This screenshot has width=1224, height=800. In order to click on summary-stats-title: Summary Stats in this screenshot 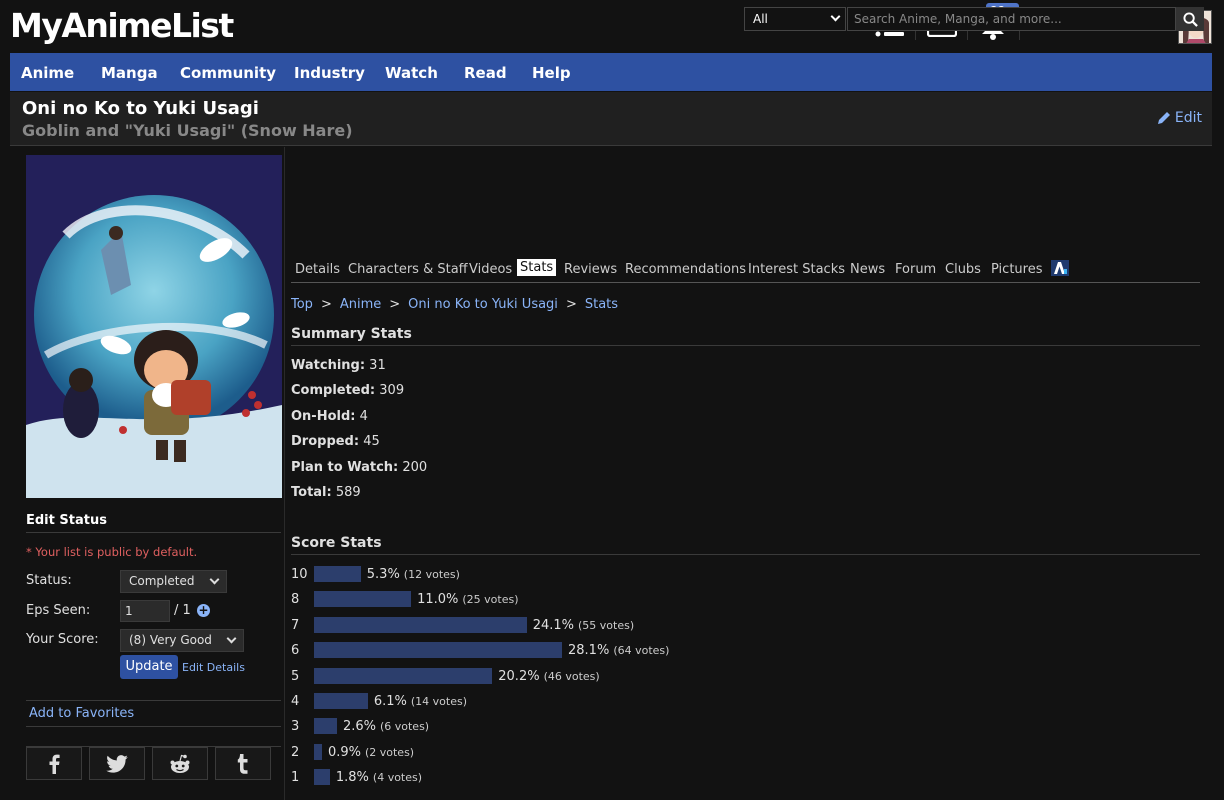, I will do `click(745, 336)`.